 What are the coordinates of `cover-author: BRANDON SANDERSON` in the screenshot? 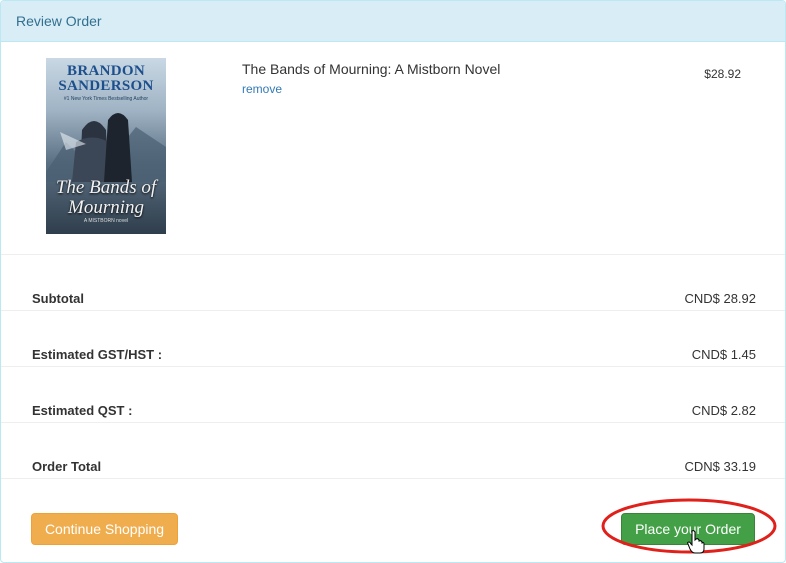 It's located at (106, 79).